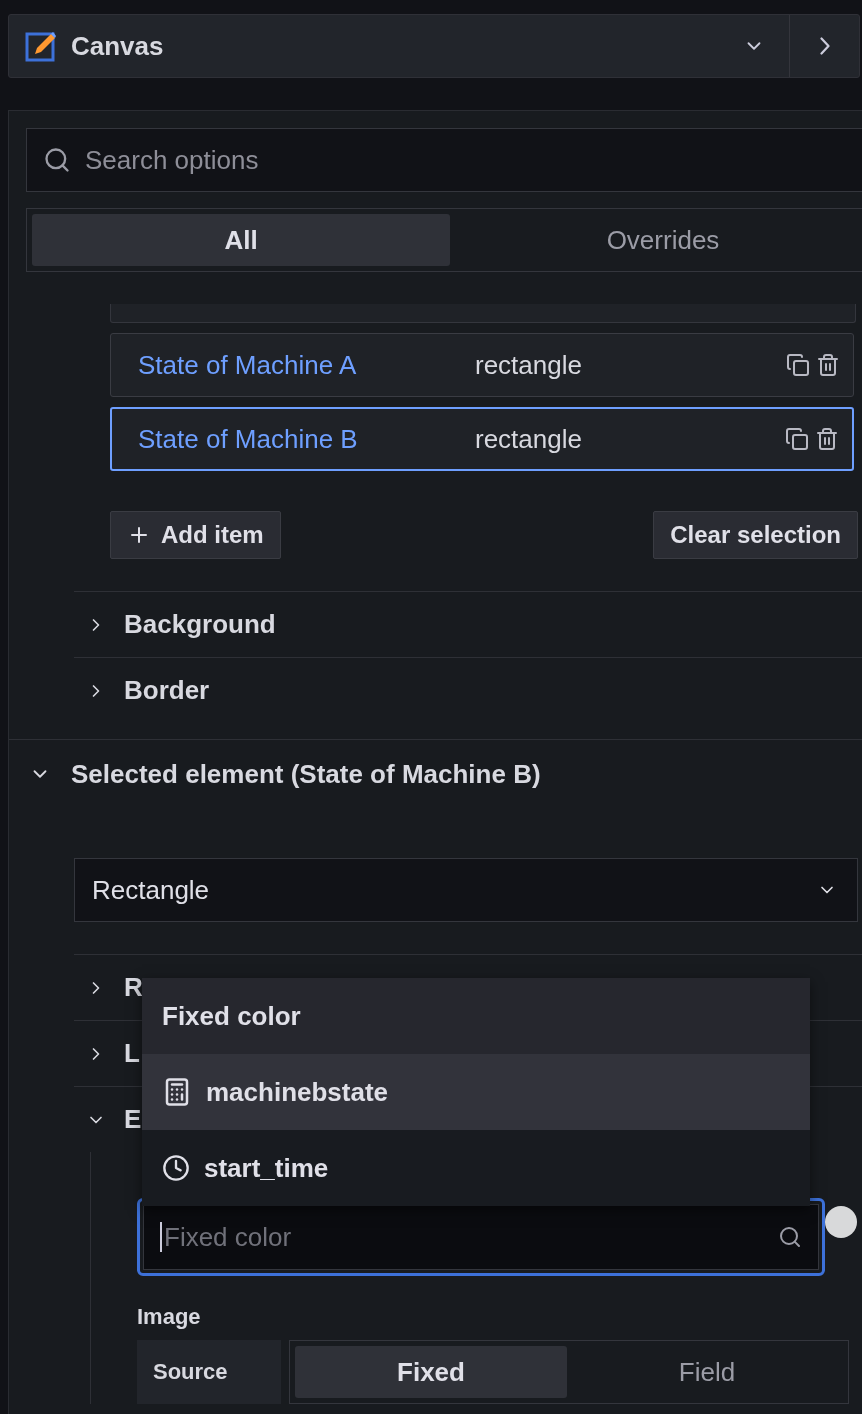 Image resolution: width=862 pixels, height=1414 pixels. What do you see at coordinates (472, 160) in the screenshot?
I see `search-input: Search options` at bounding box center [472, 160].